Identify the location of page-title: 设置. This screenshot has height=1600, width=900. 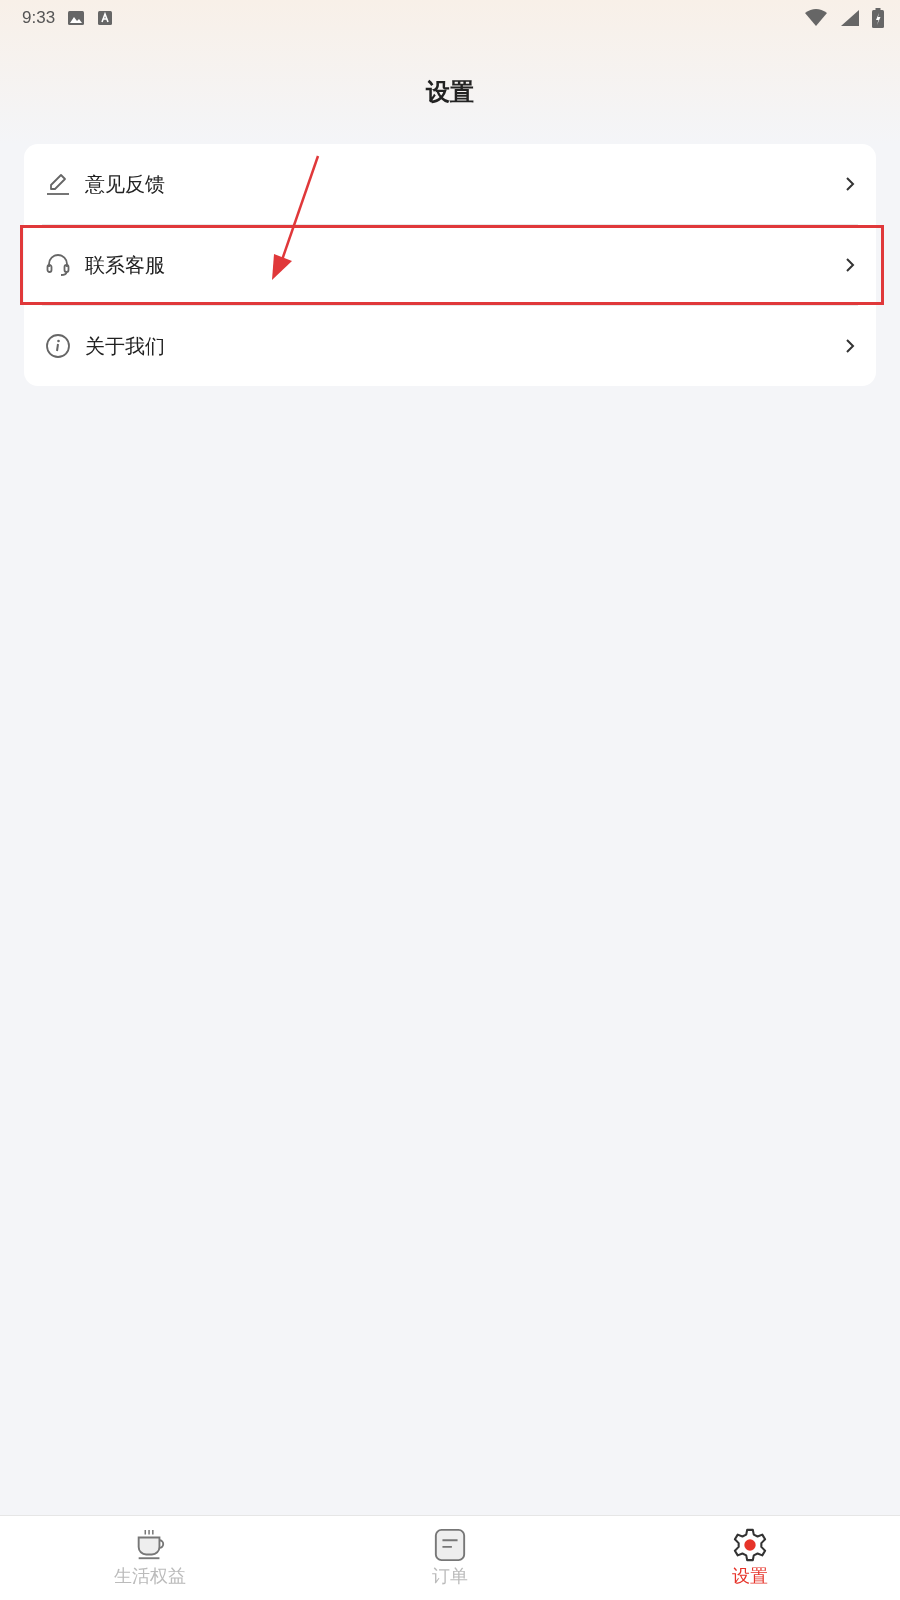
(449, 92).